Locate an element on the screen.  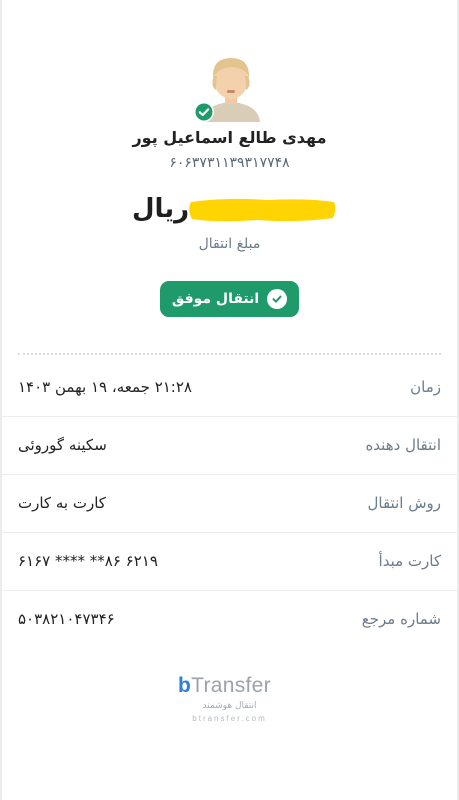
success-check-icon is located at coordinates (277, 299).